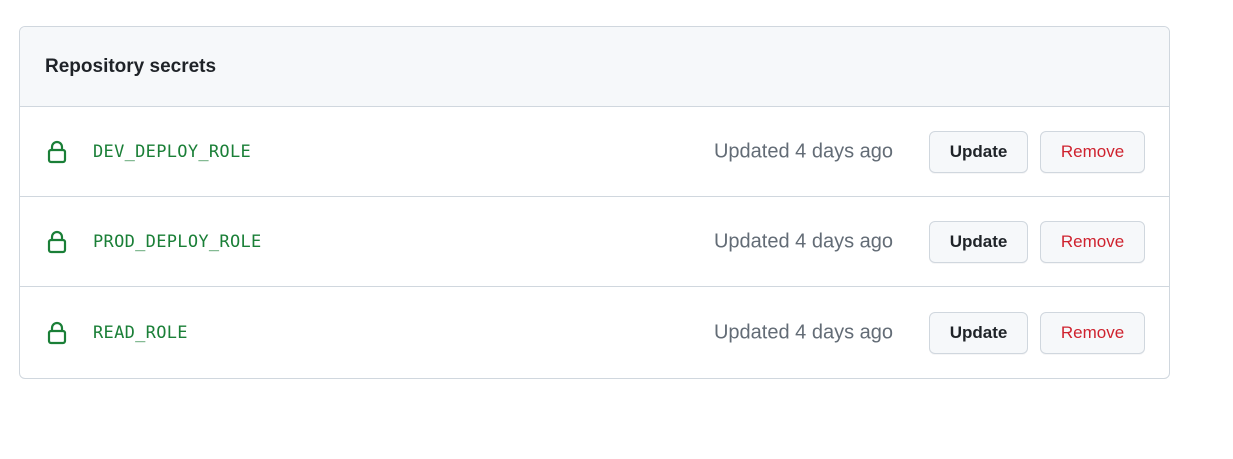 The height and width of the screenshot is (459, 1233). I want to click on secret-name: PROD_DEPLOY_ROLE, so click(177, 241).